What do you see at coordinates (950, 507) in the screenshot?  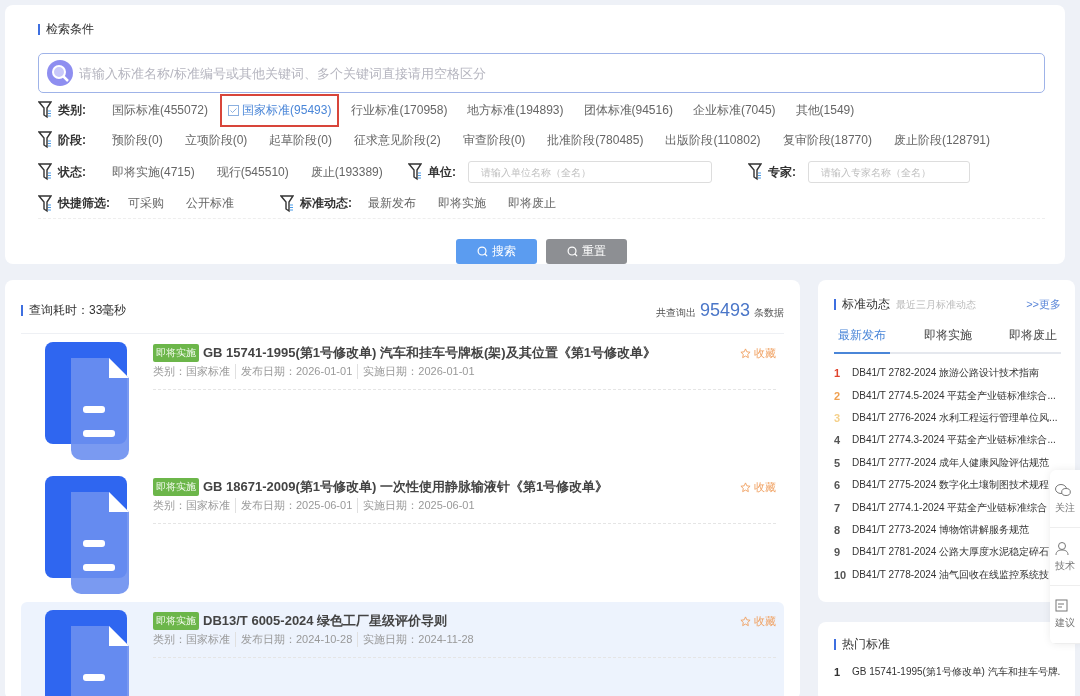 I see `standard-link: DB41/T 2774.1-2024 平菇全产业链标准综合` at bounding box center [950, 507].